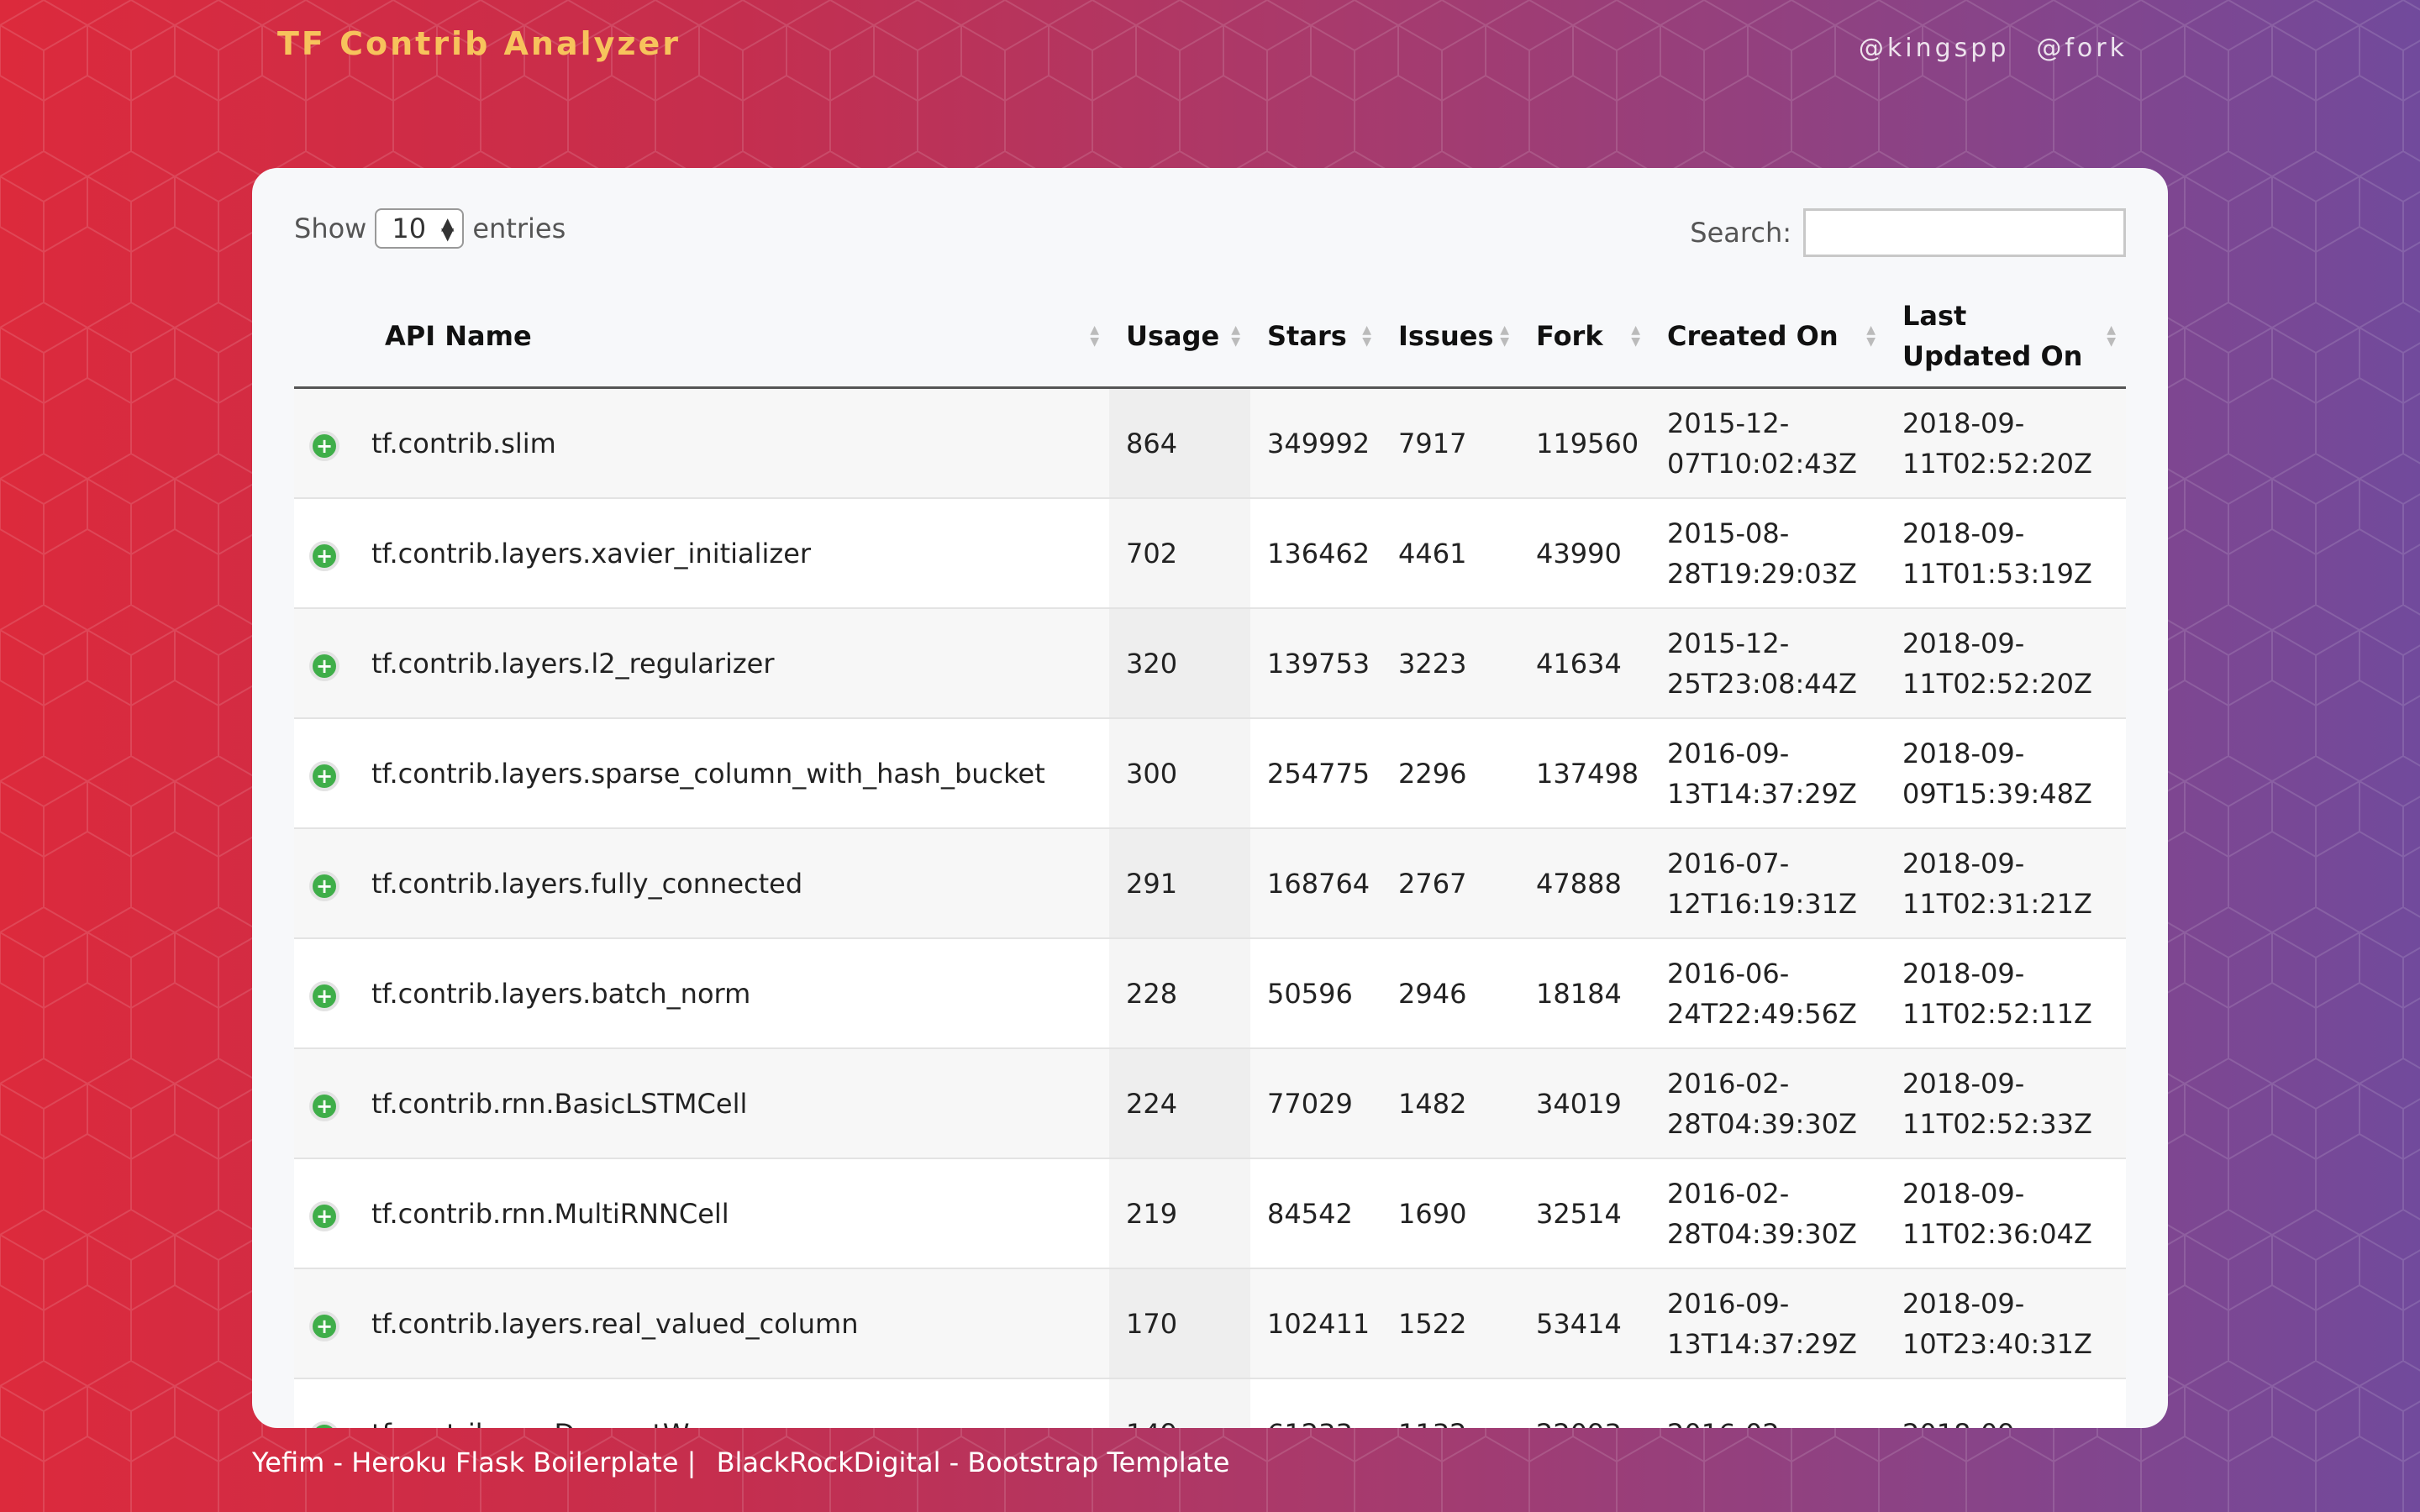 The height and width of the screenshot is (1512, 2420). Describe the element at coordinates (2006, 1213) in the screenshot. I see `last-updated-cell: 2018-09- 11T02:36:04Z` at that location.